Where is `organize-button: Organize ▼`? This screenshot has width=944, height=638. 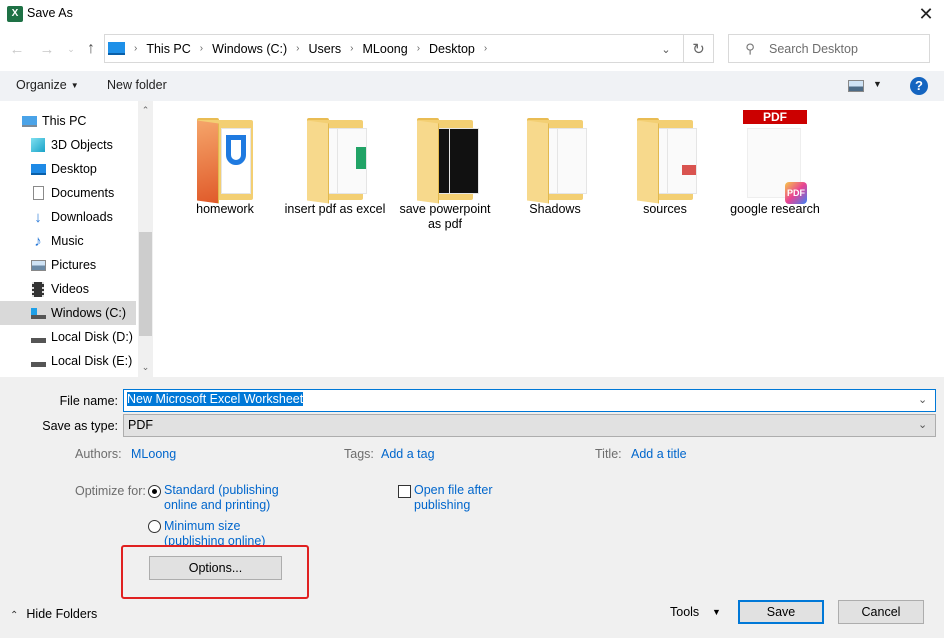
organize-button: Organize ▼ is located at coordinates (47, 85).